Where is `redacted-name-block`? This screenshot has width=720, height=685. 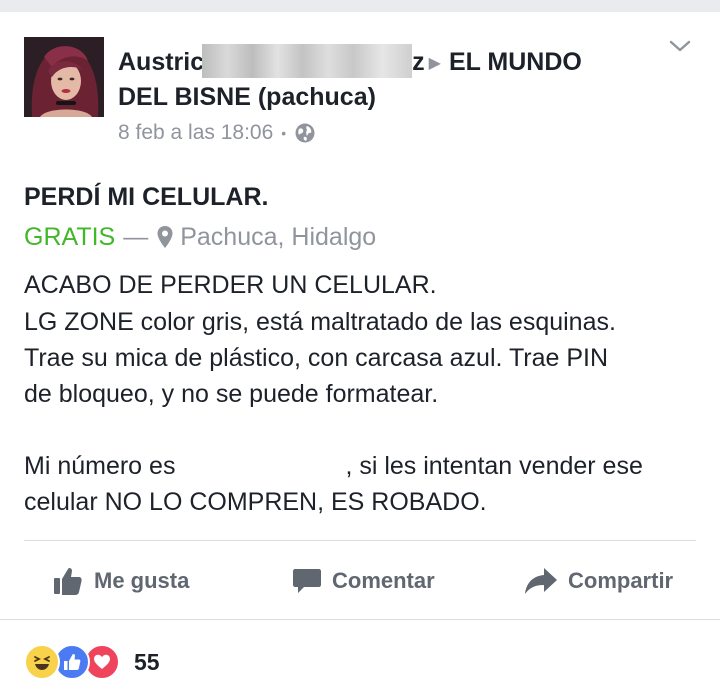
redacted-name-block is located at coordinates (307, 61).